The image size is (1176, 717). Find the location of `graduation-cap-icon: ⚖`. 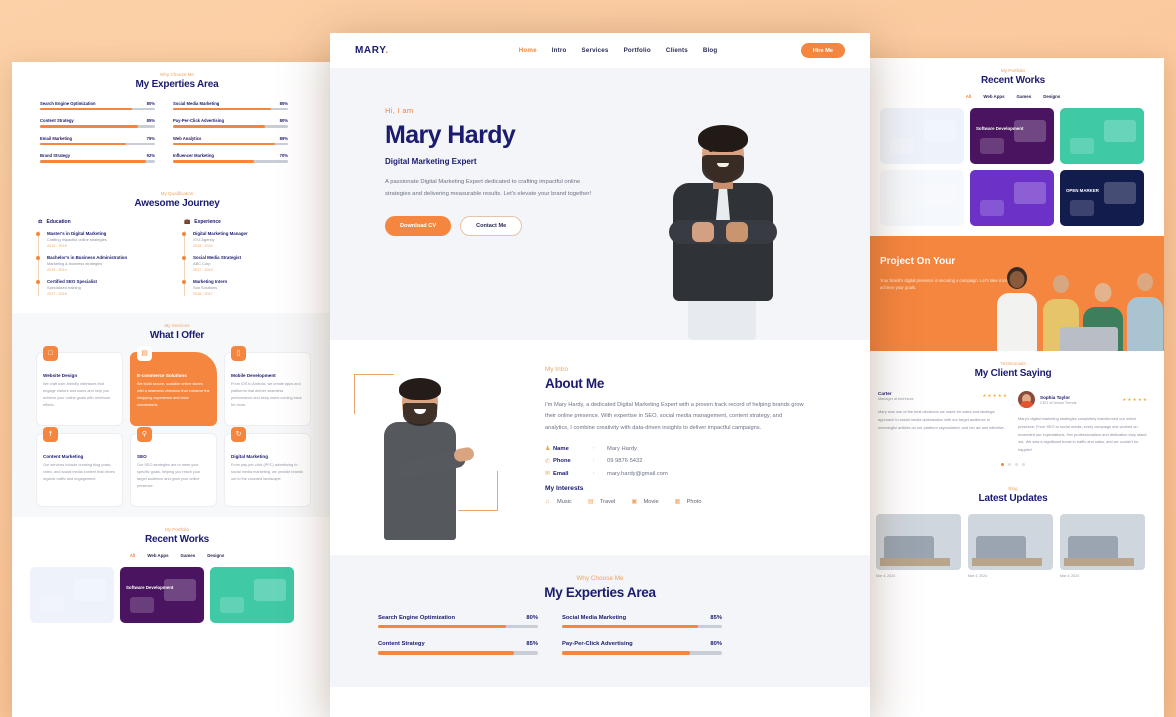

graduation-cap-icon: ⚖ is located at coordinates (40, 221).